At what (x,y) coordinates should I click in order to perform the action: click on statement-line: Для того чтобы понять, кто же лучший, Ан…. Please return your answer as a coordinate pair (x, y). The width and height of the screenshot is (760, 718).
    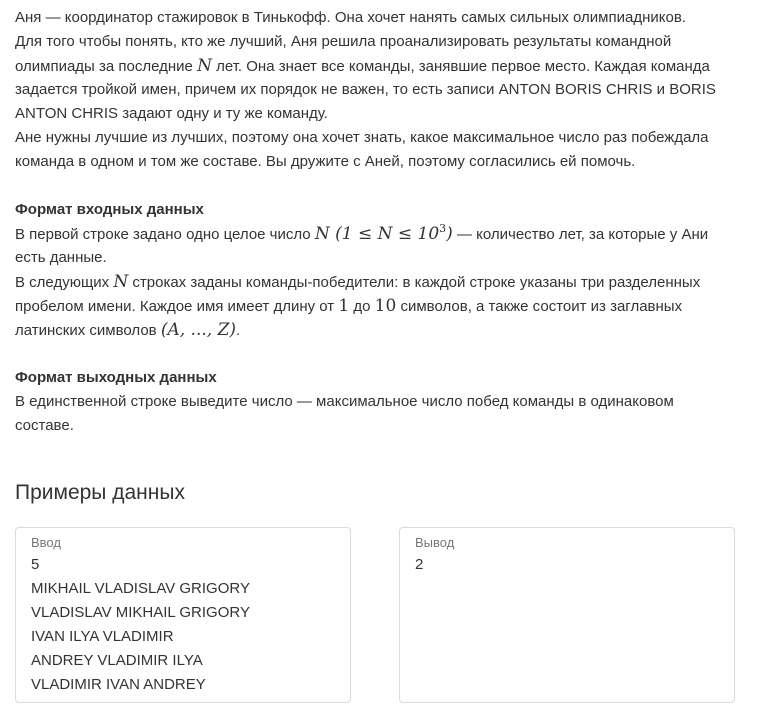
    Looking at the image, I should click on (343, 41).